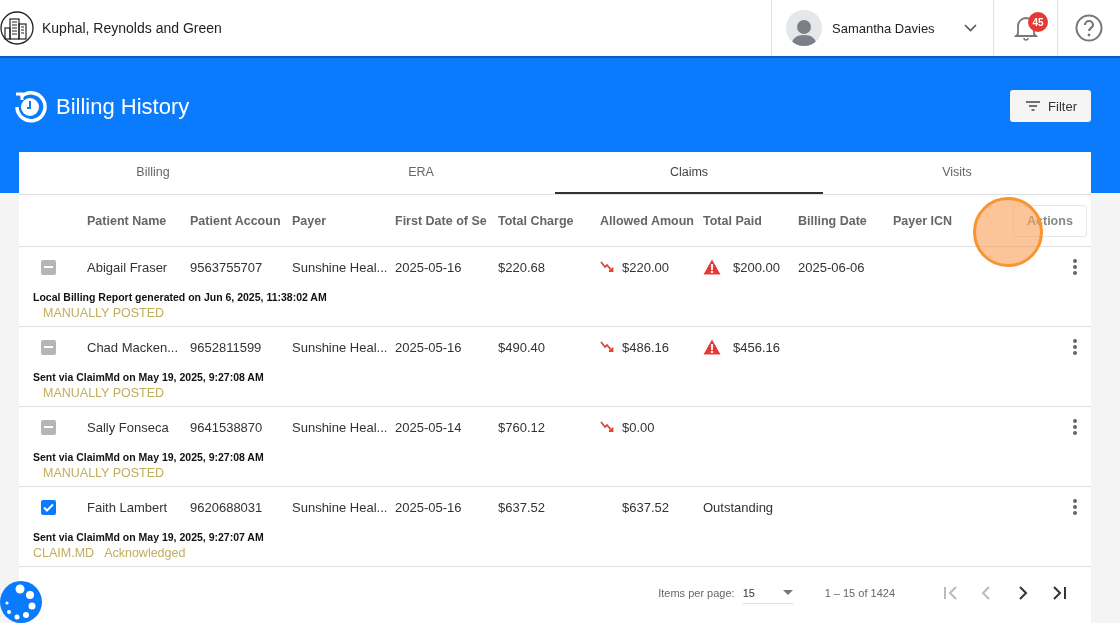 This screenshot has width=1120, height=623. I want to click on table-cell-text: $760.12, so click(522, 427).